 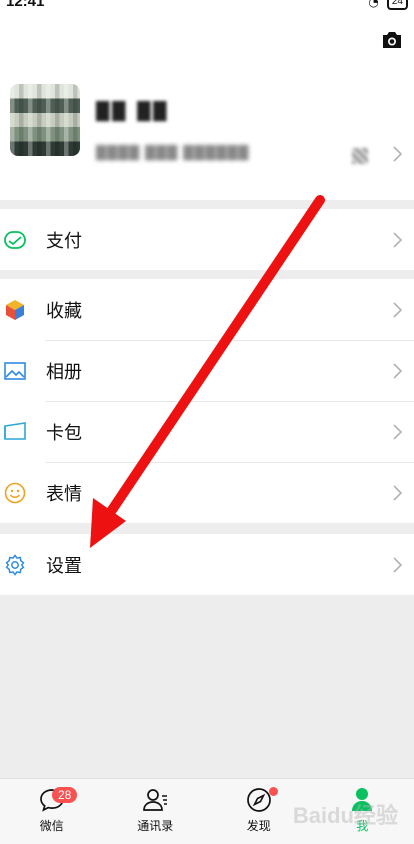 What do you see at coordinates (45, 120) in the screenshot?
I see `avatar` at bounding box center [45, 120].